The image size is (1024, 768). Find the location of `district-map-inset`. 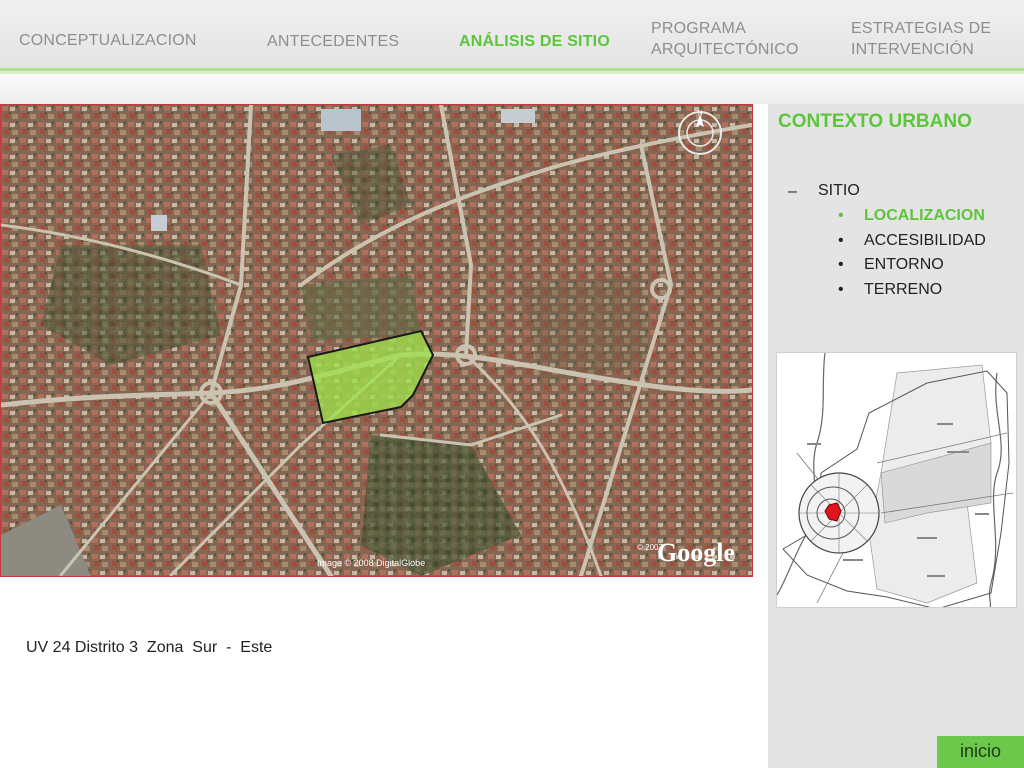

district-map-inset is located at coordinates (896, 480).